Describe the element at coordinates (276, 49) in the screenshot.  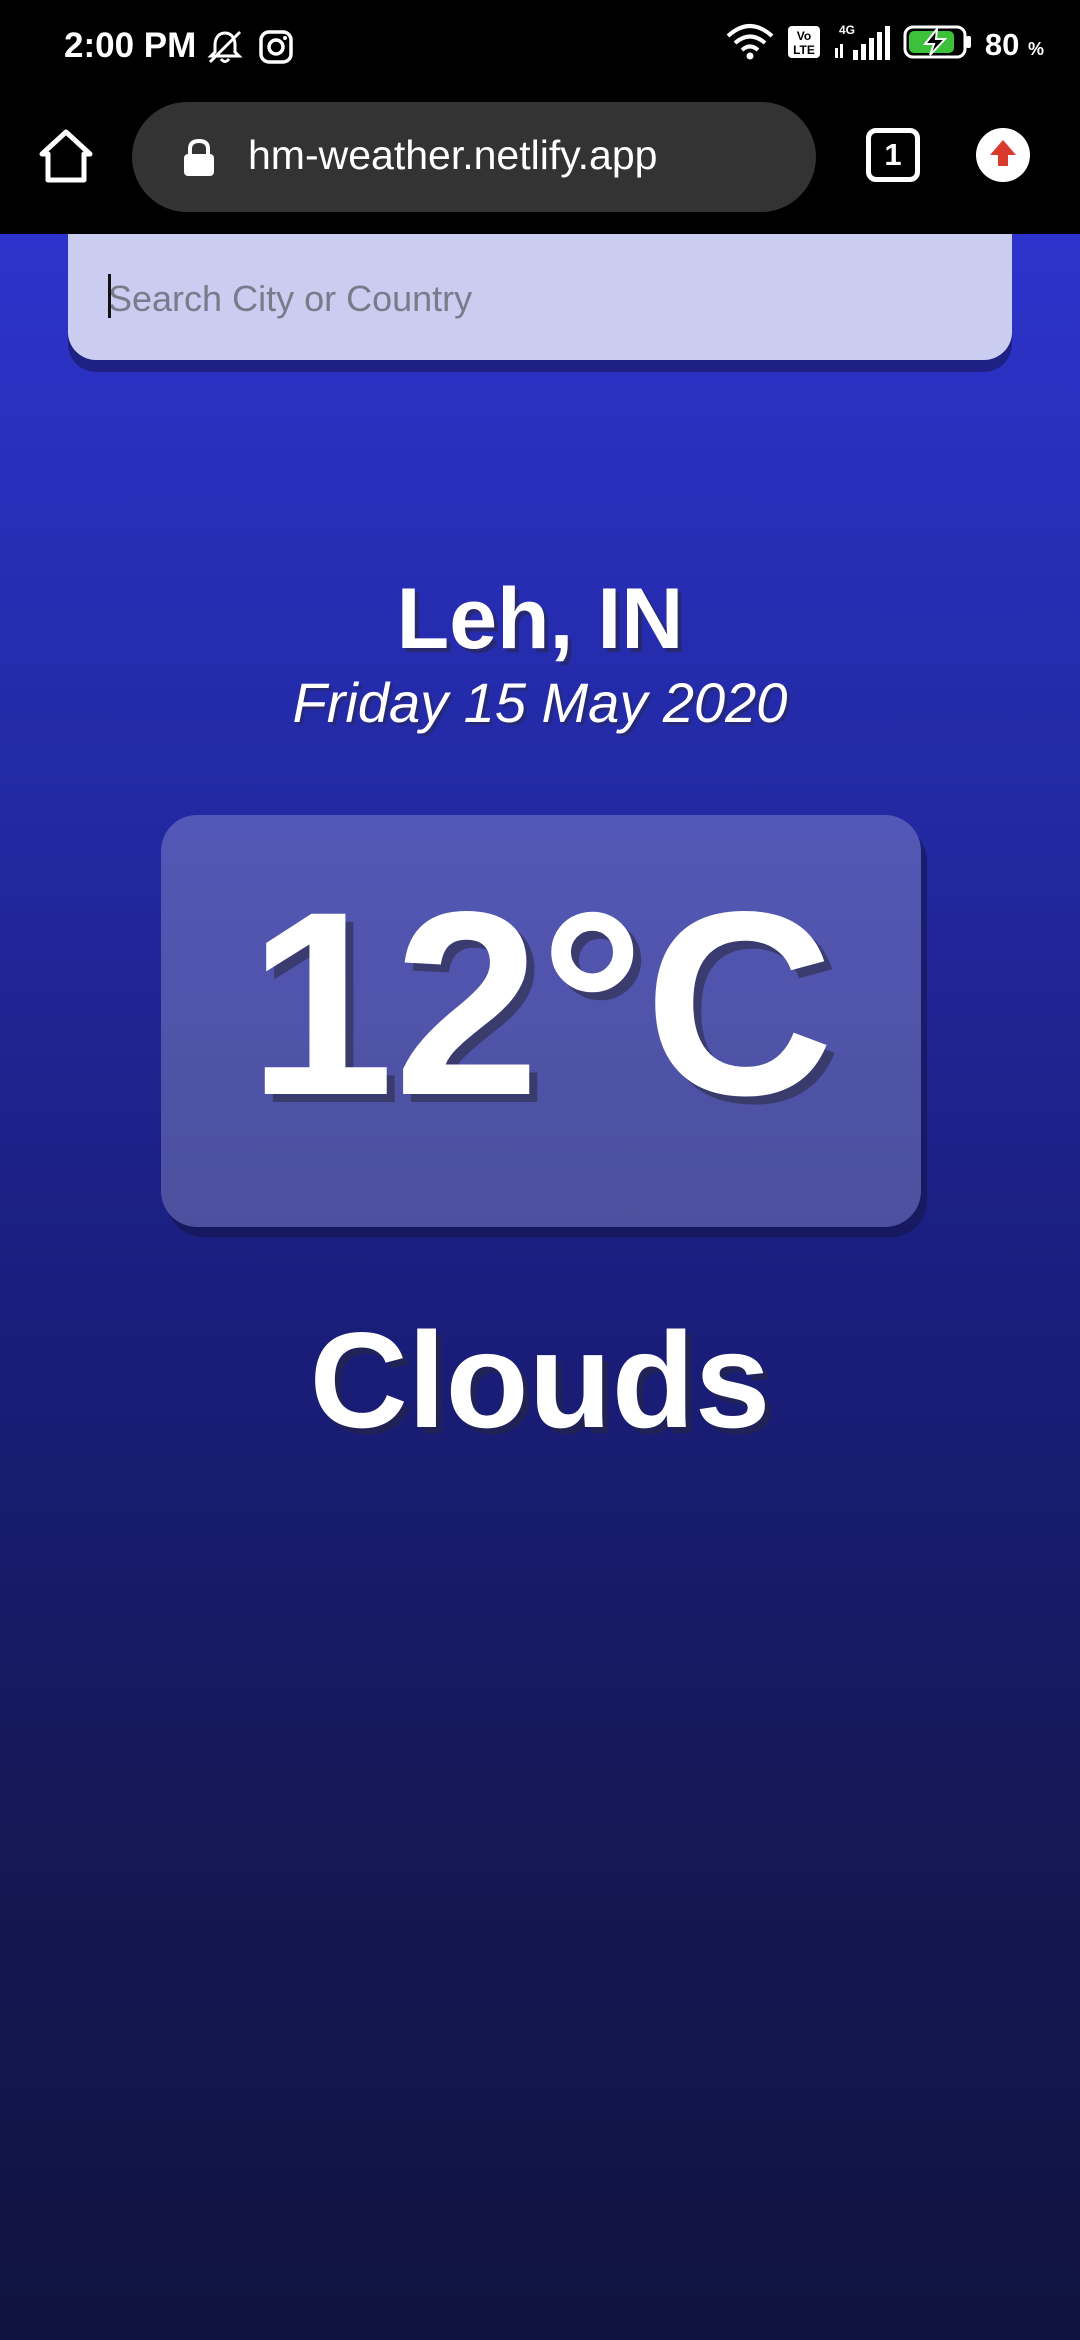
I see `instagram-icon` at that location.